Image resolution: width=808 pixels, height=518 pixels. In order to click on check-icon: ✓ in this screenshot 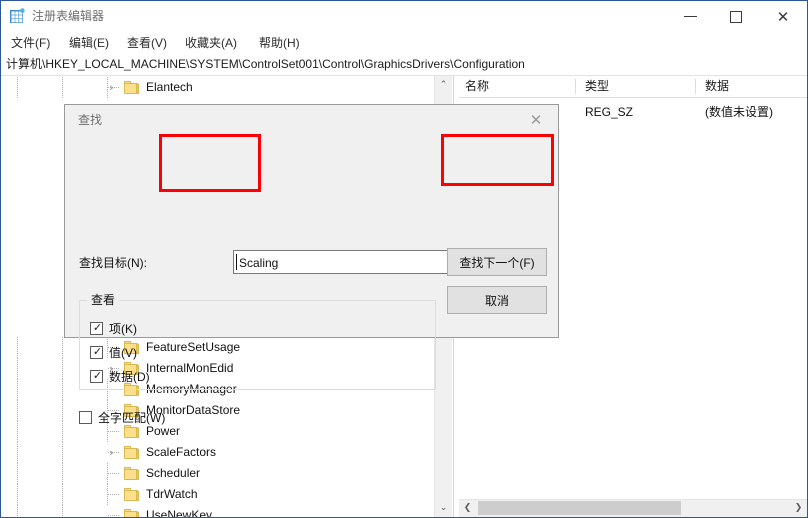, I will do `click(97, 327)`.